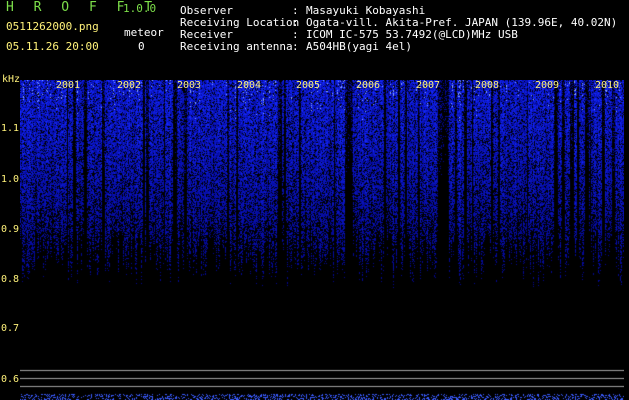  I want to click on year-label-2004: 2004, so click(249, 85).